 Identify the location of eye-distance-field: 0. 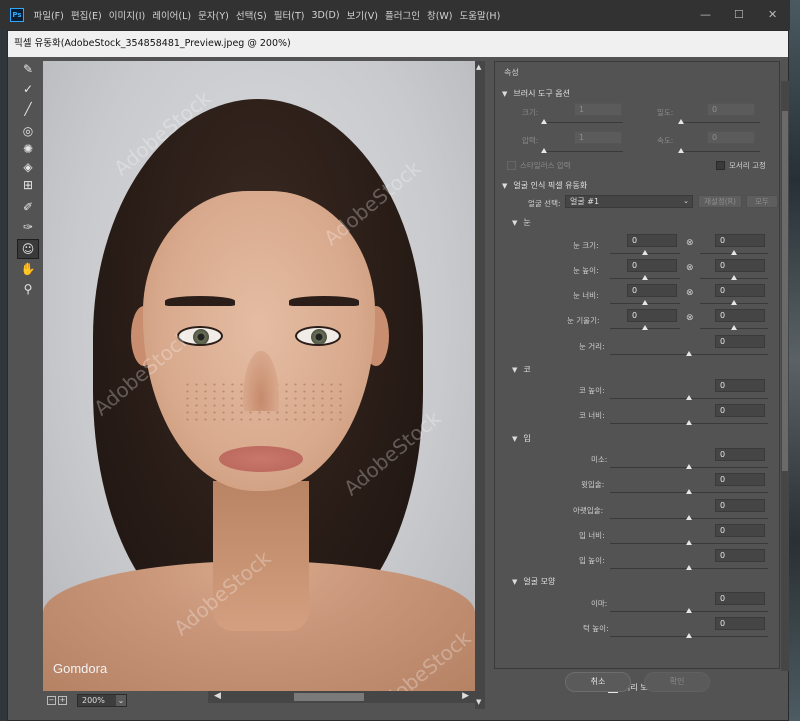
(740, 341).